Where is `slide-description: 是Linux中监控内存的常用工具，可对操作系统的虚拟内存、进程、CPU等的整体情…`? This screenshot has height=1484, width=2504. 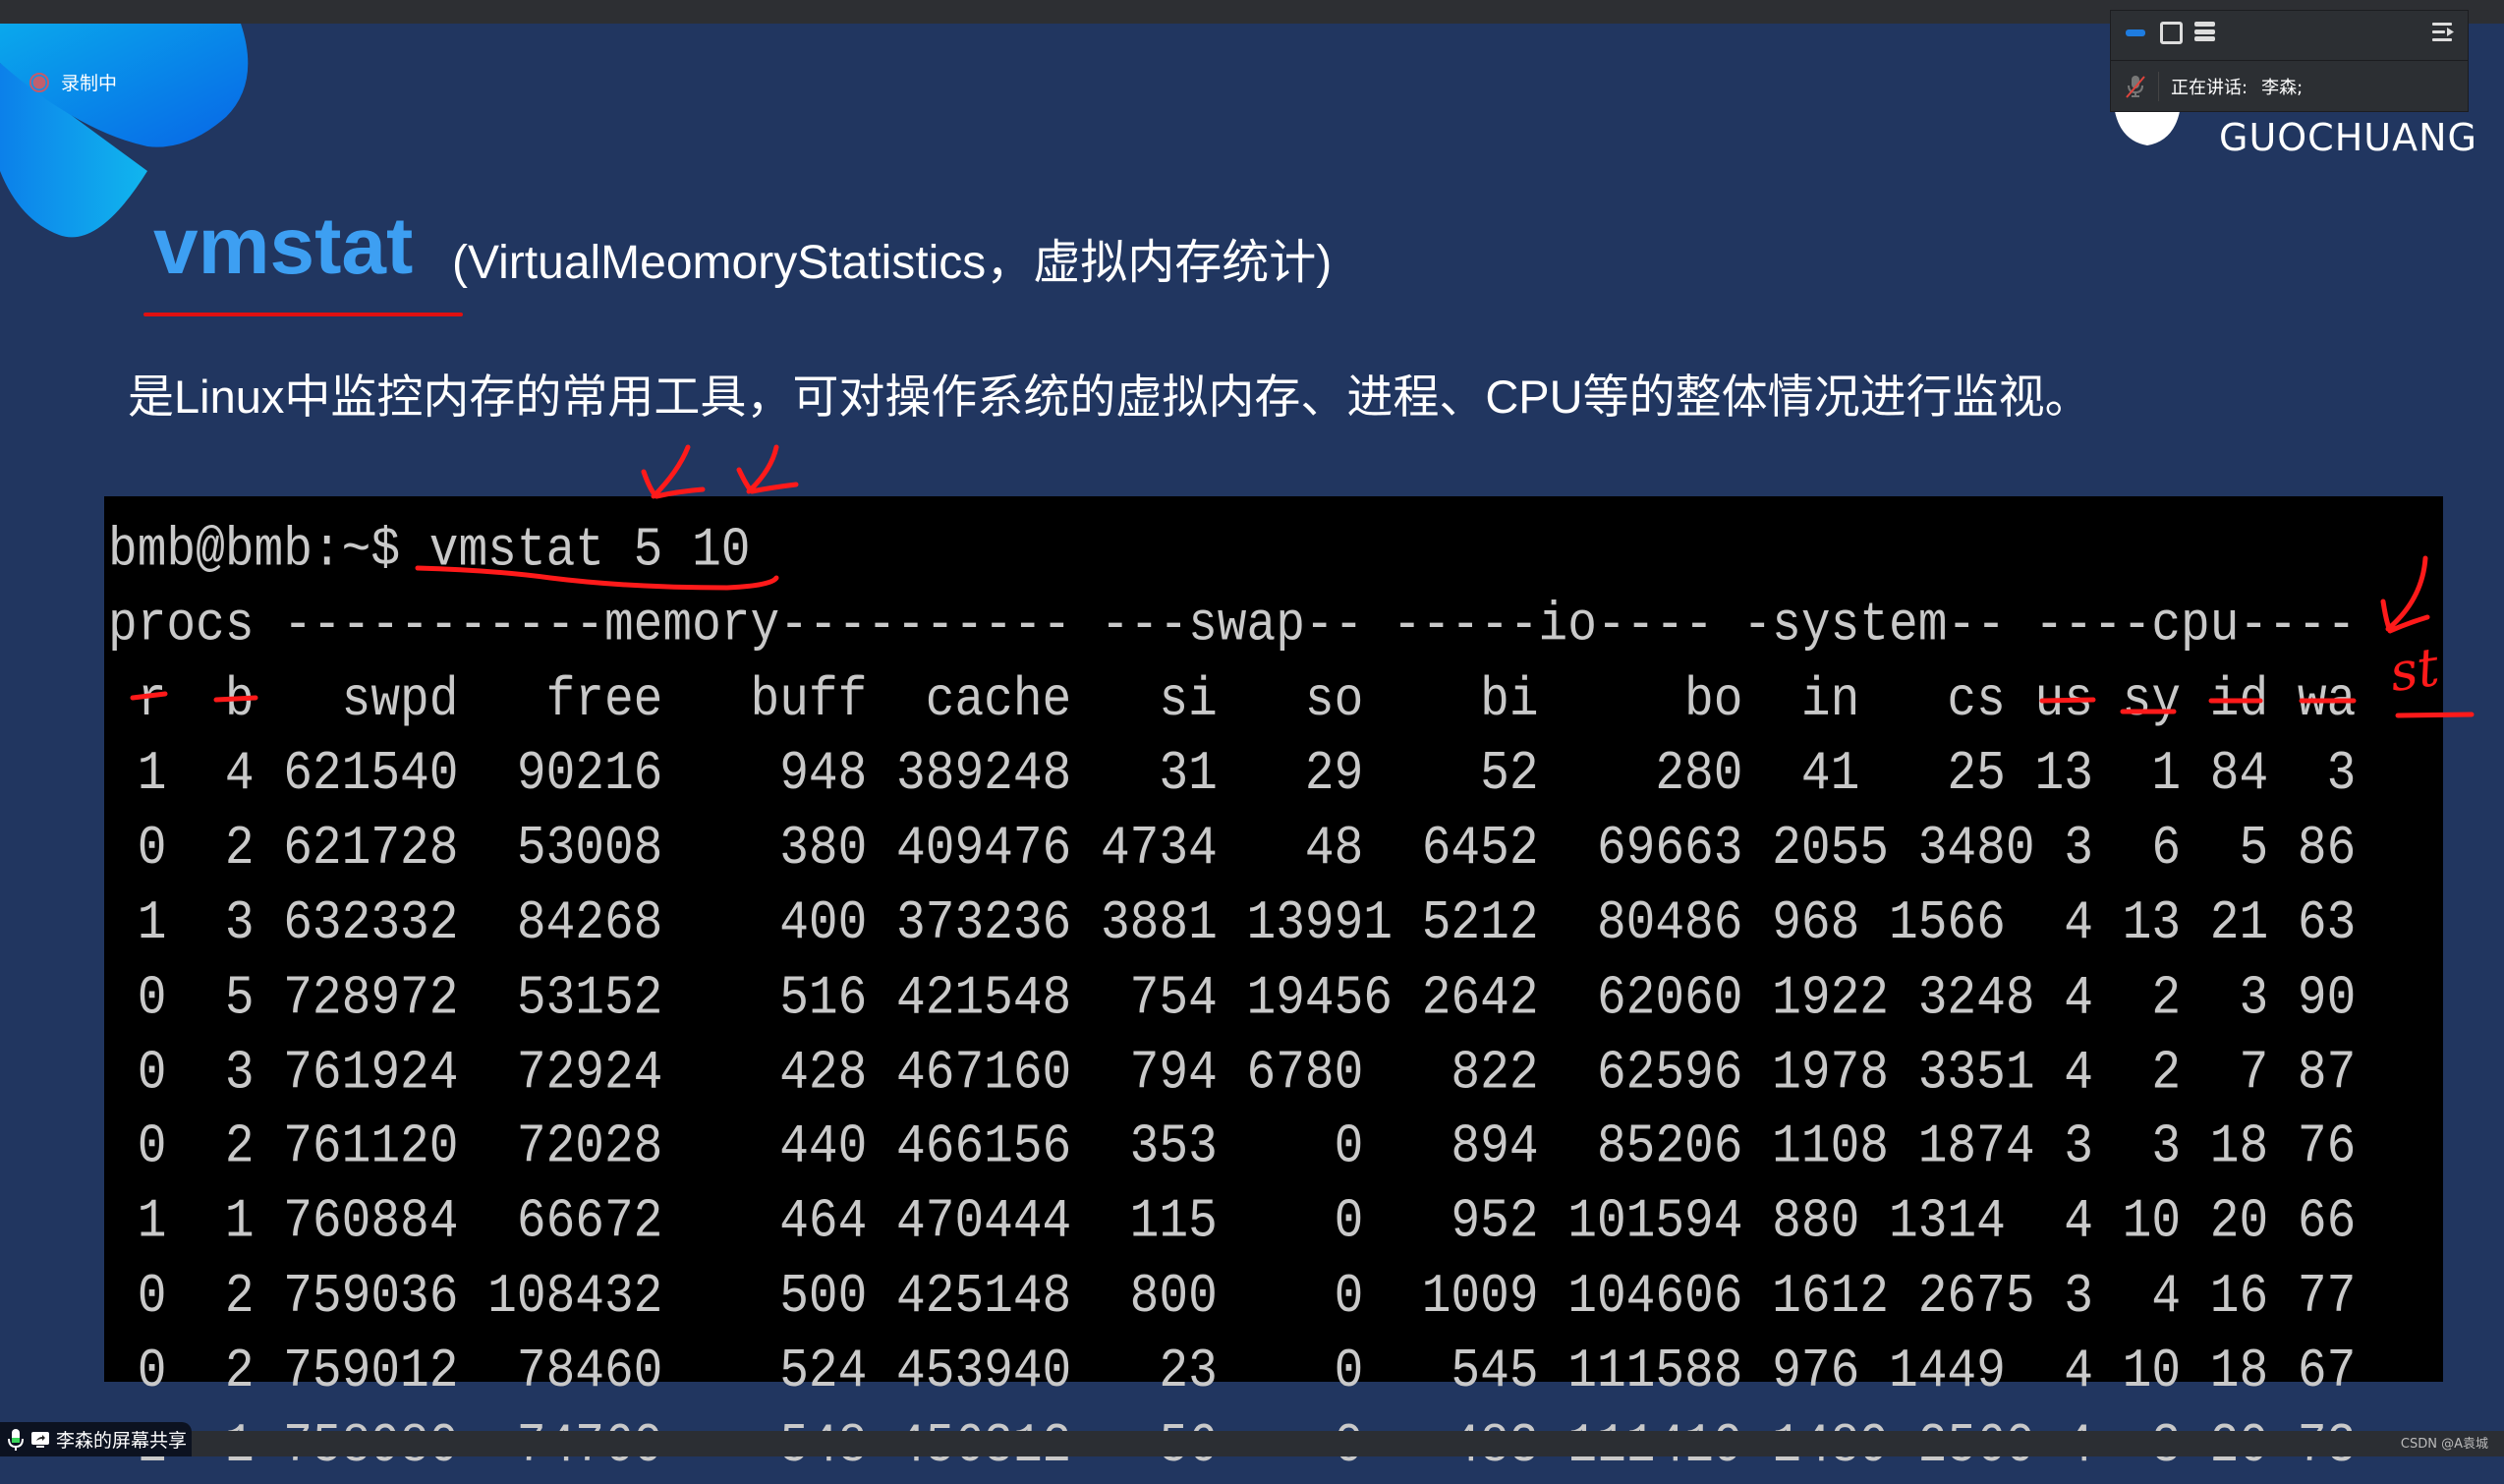
slide-description: 是Linux中监控内存的常用工具，可对操作系统的虚拟内存、进程、CPU等的整体情… is located at coordinates (1110, 397).